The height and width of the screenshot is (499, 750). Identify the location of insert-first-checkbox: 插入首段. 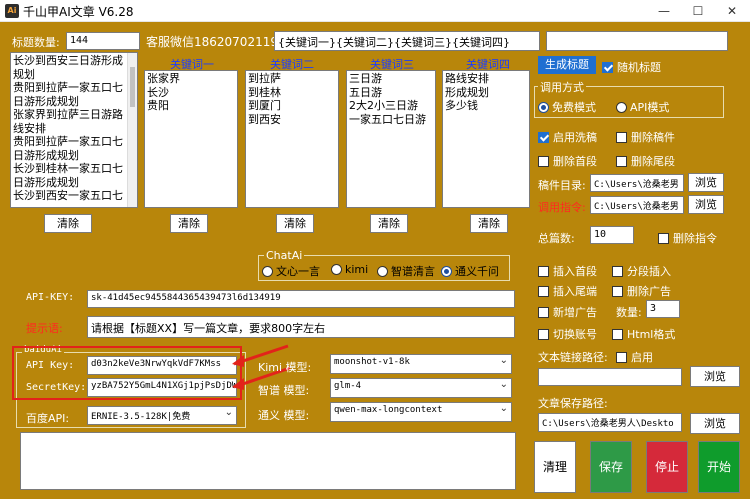
(567, 271).